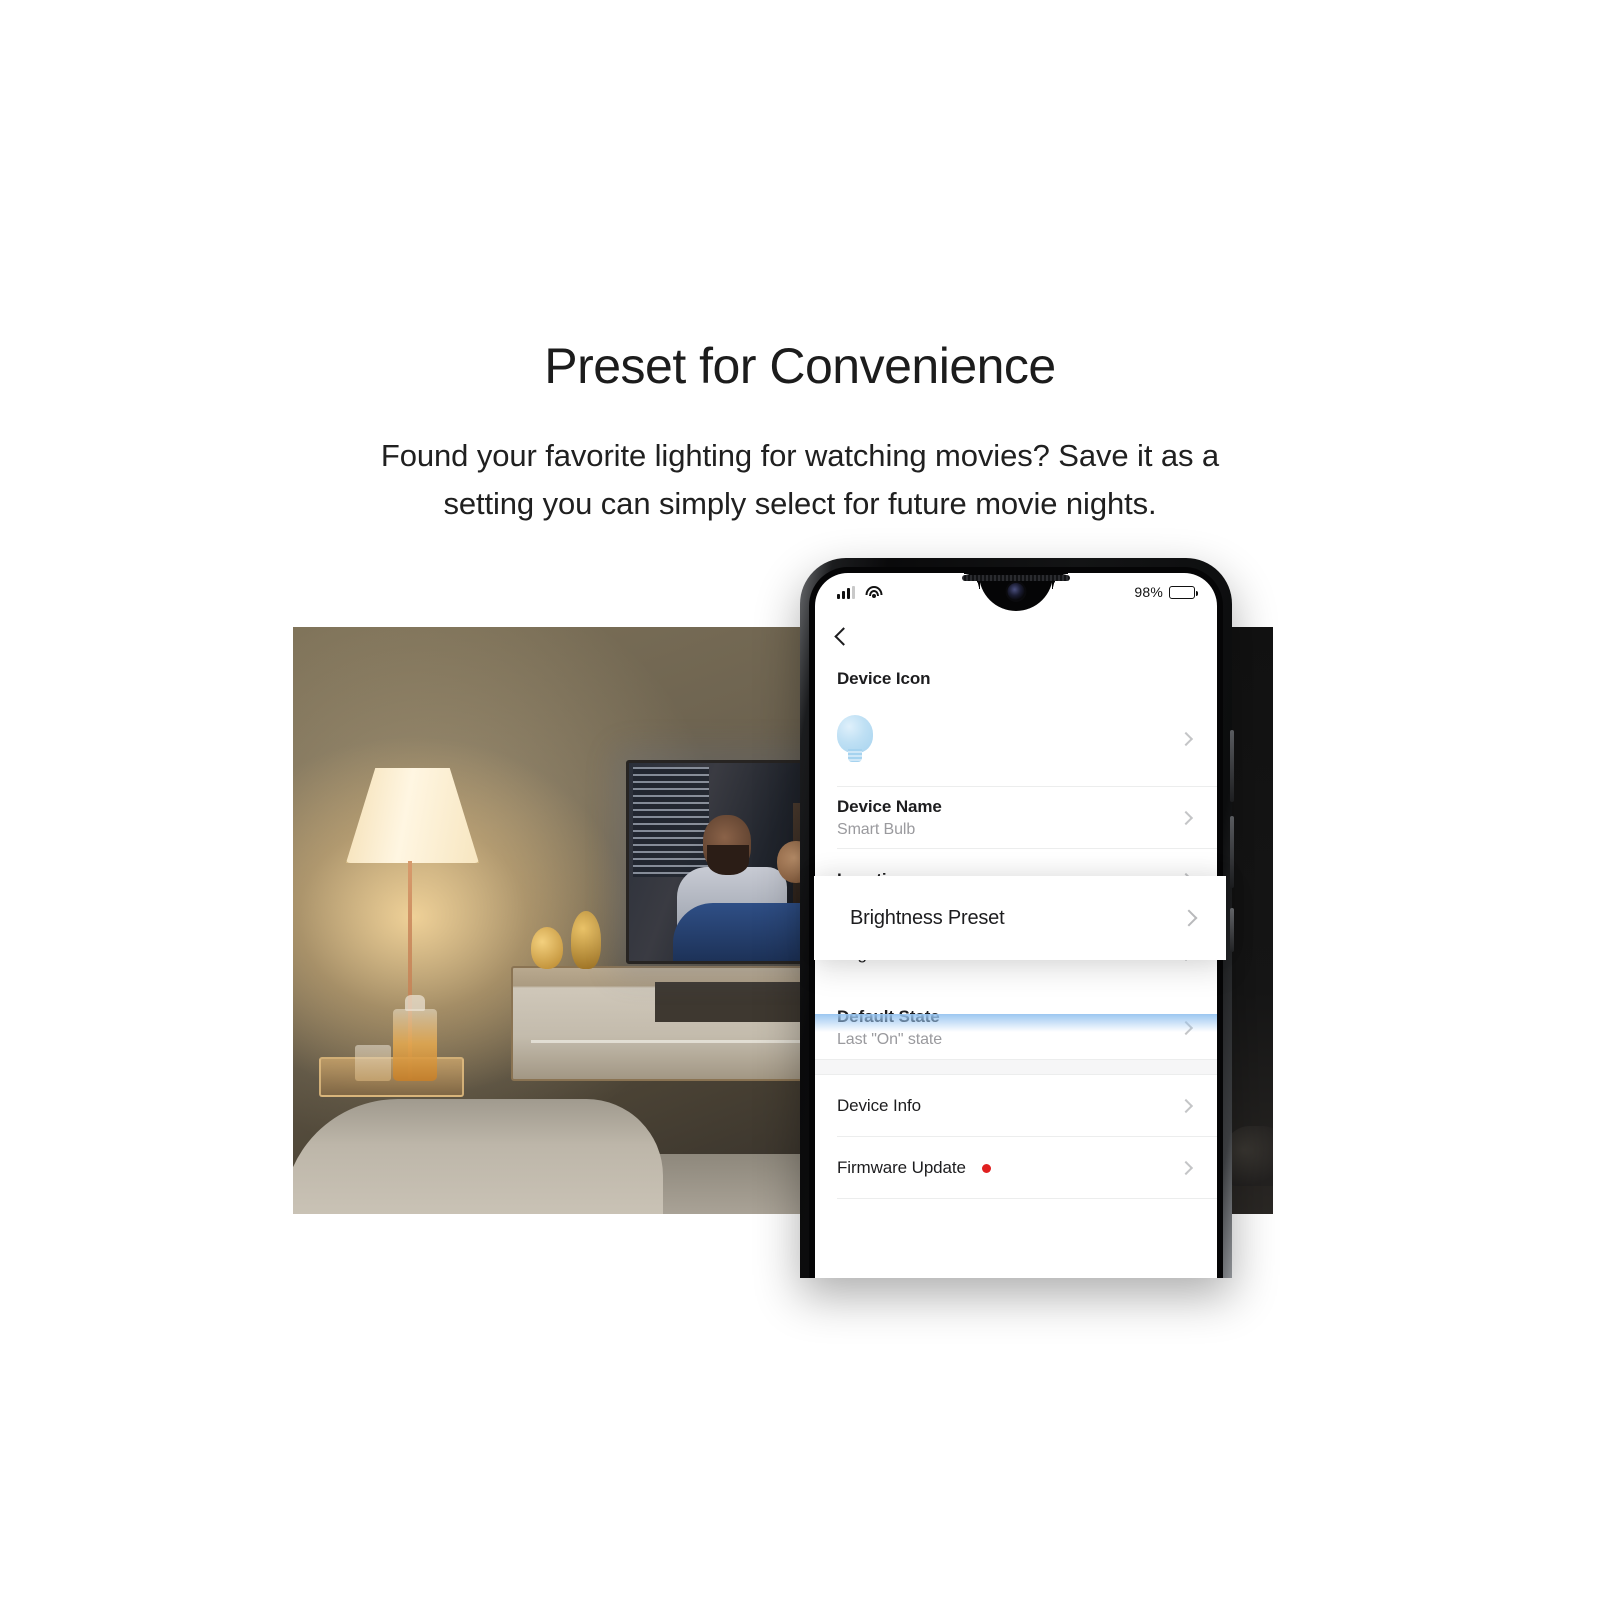  Describe the element at coordinates (1020, 918) in the screenshot. I see `highlighted-brightness-preset-card: Brightness Preset` at that location.